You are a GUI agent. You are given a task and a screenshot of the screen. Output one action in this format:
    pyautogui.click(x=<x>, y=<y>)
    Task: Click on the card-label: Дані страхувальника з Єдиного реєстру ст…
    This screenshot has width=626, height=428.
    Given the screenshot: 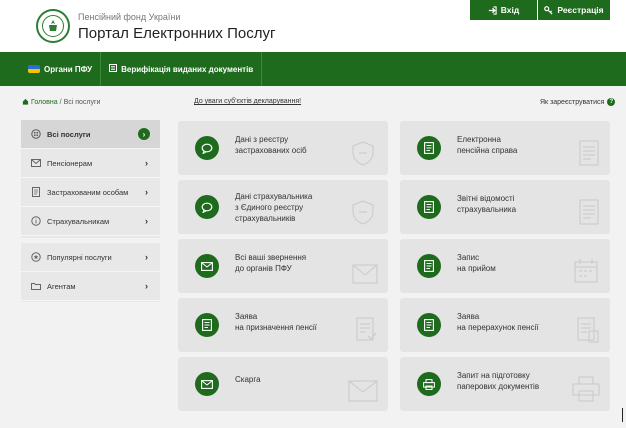 What is the action you would take?
    pyautogui.click(x=274, y=207)
    